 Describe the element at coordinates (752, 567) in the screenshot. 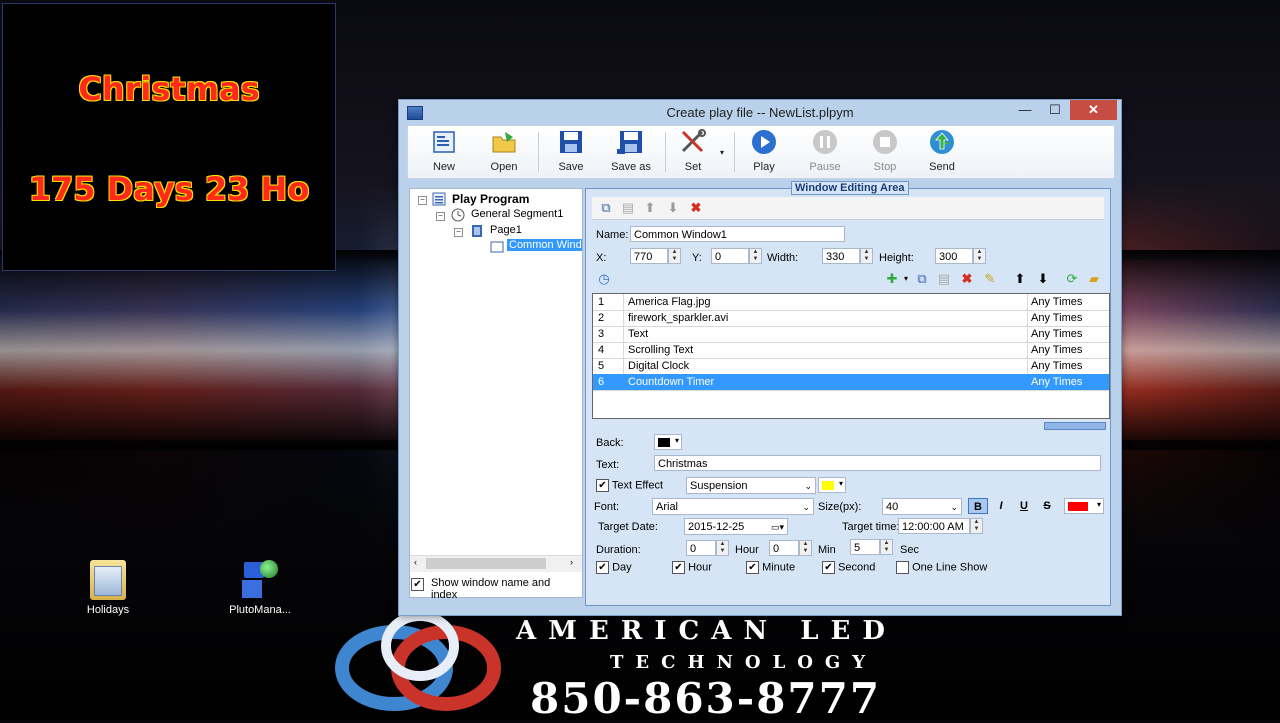

I see `minute-checkbox: ✔` at that location.